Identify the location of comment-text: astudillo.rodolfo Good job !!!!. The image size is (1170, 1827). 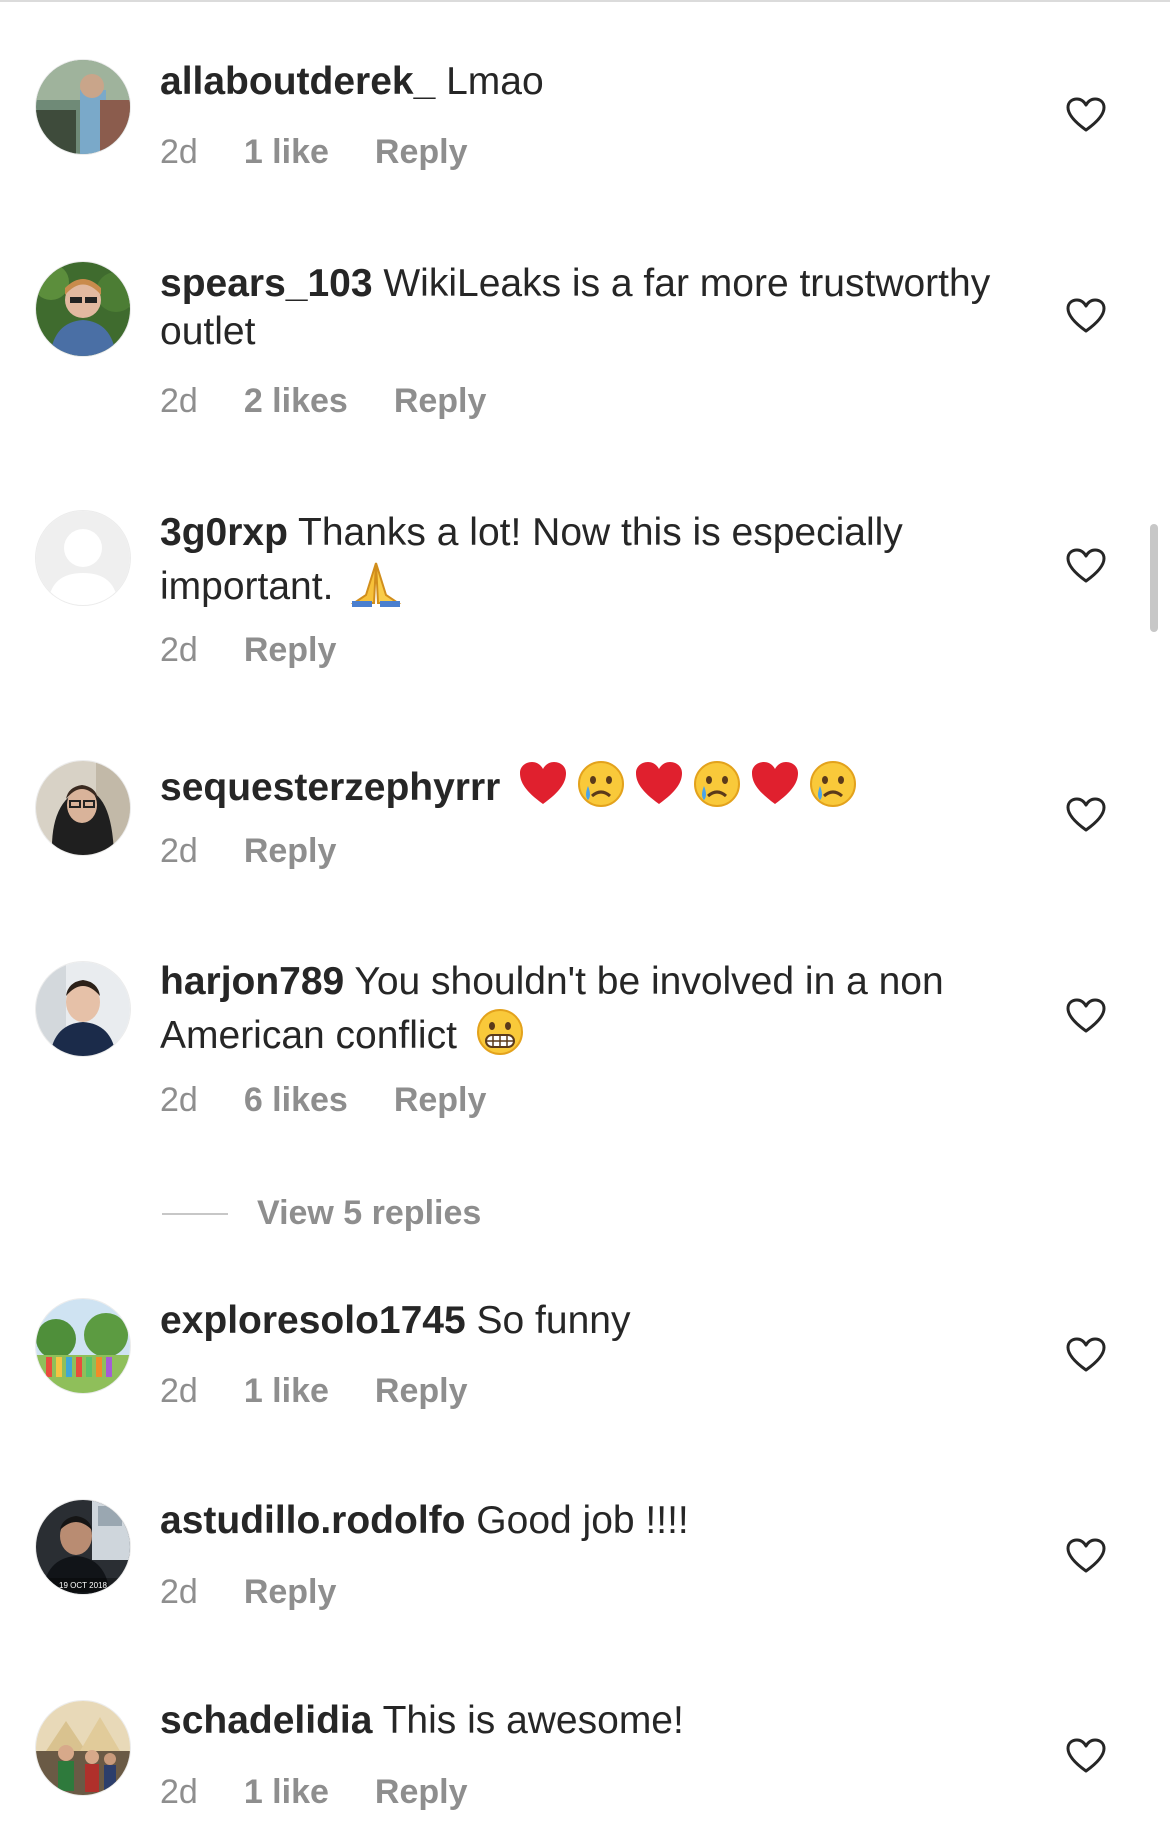
(590, 1521).